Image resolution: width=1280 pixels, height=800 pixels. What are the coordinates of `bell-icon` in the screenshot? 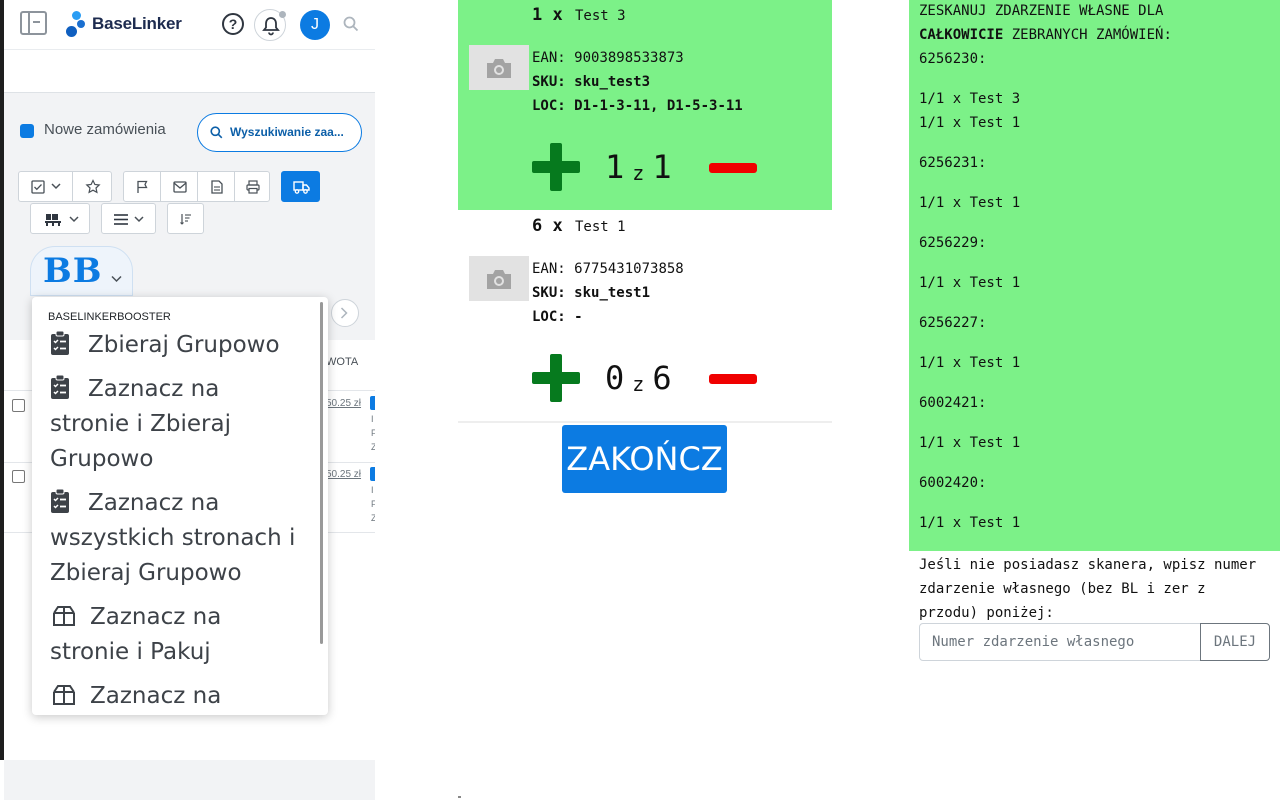 It's located at (271, 26).